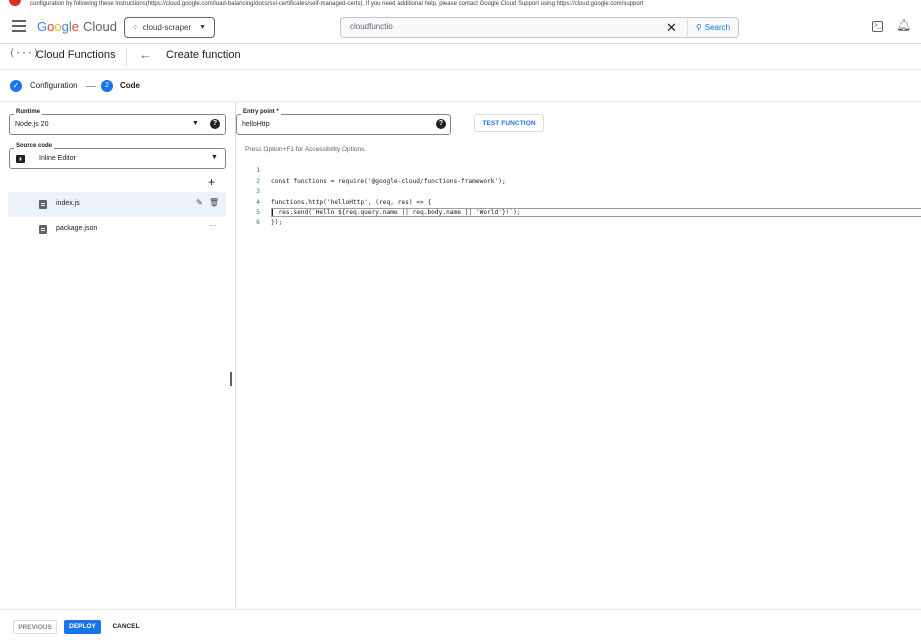 The height and width of the screenshot is (640, 921). I want to click on stepper: ✓ Configuration 2 Code, so click(460, 86).